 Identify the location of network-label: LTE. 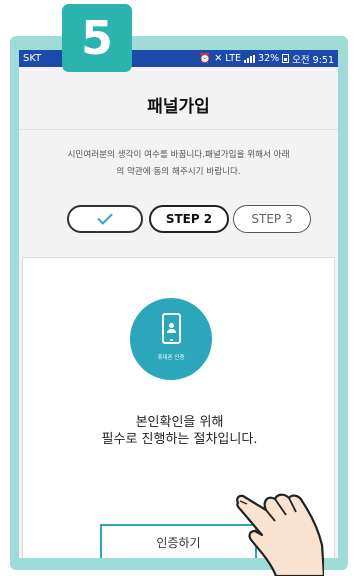
(233, 58).